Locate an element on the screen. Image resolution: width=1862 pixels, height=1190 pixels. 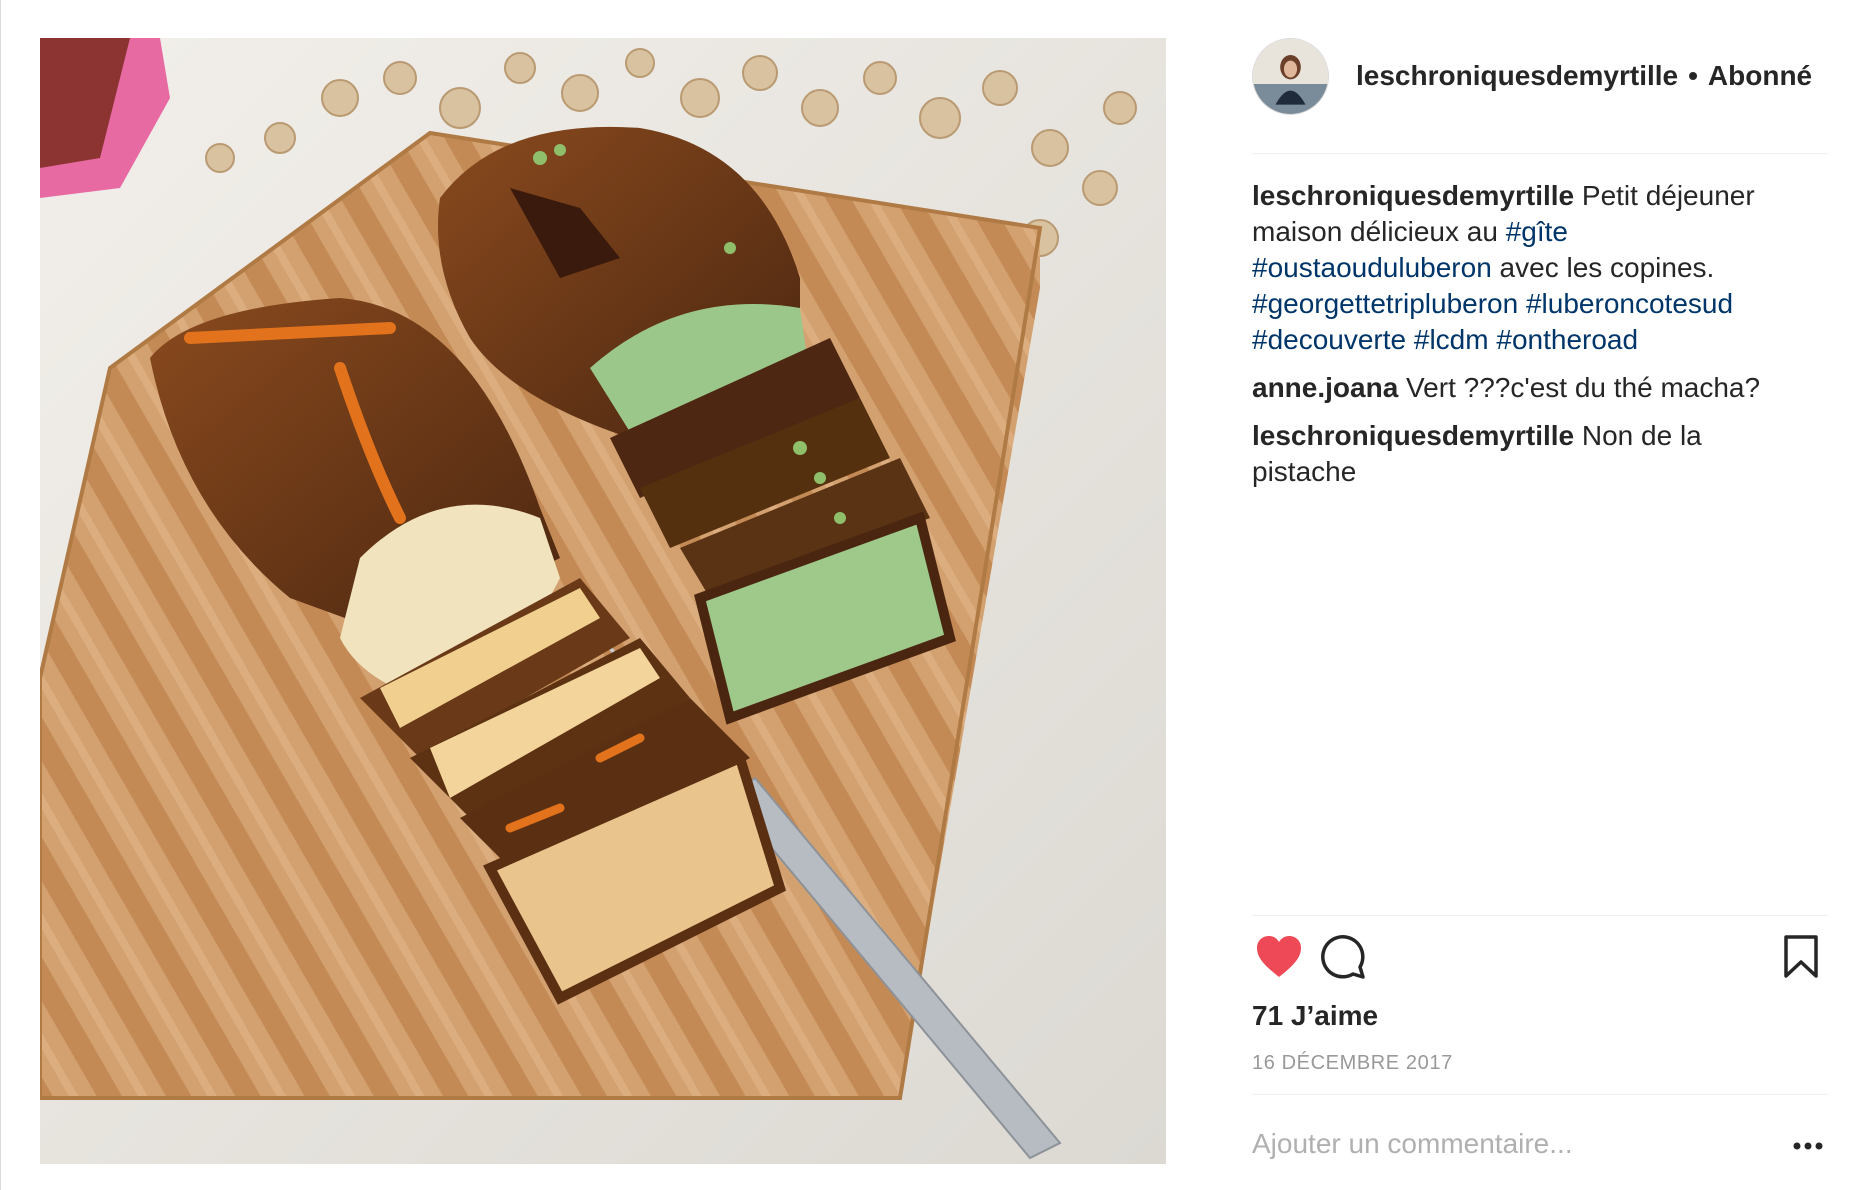
comment-box-divider is located at coordinates (1540, 1094).